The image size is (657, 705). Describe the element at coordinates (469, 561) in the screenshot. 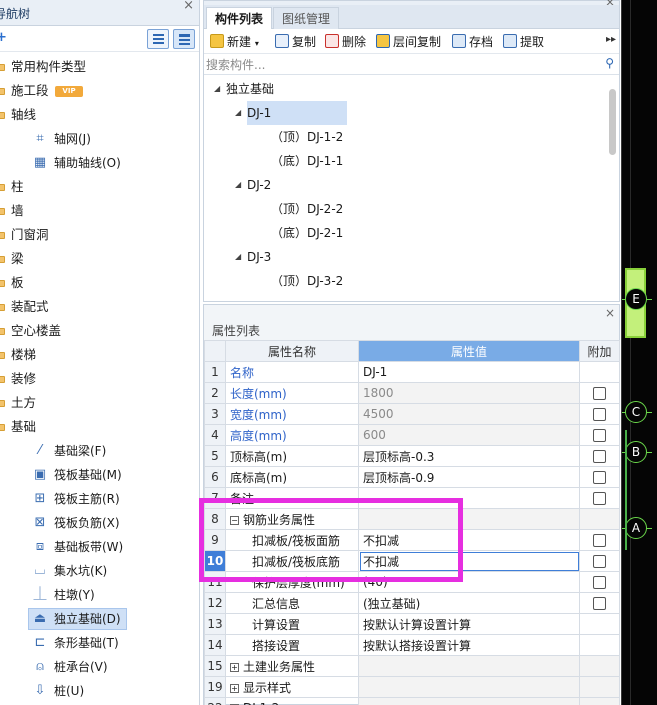

I see `property-value: 不扣减` at that location.